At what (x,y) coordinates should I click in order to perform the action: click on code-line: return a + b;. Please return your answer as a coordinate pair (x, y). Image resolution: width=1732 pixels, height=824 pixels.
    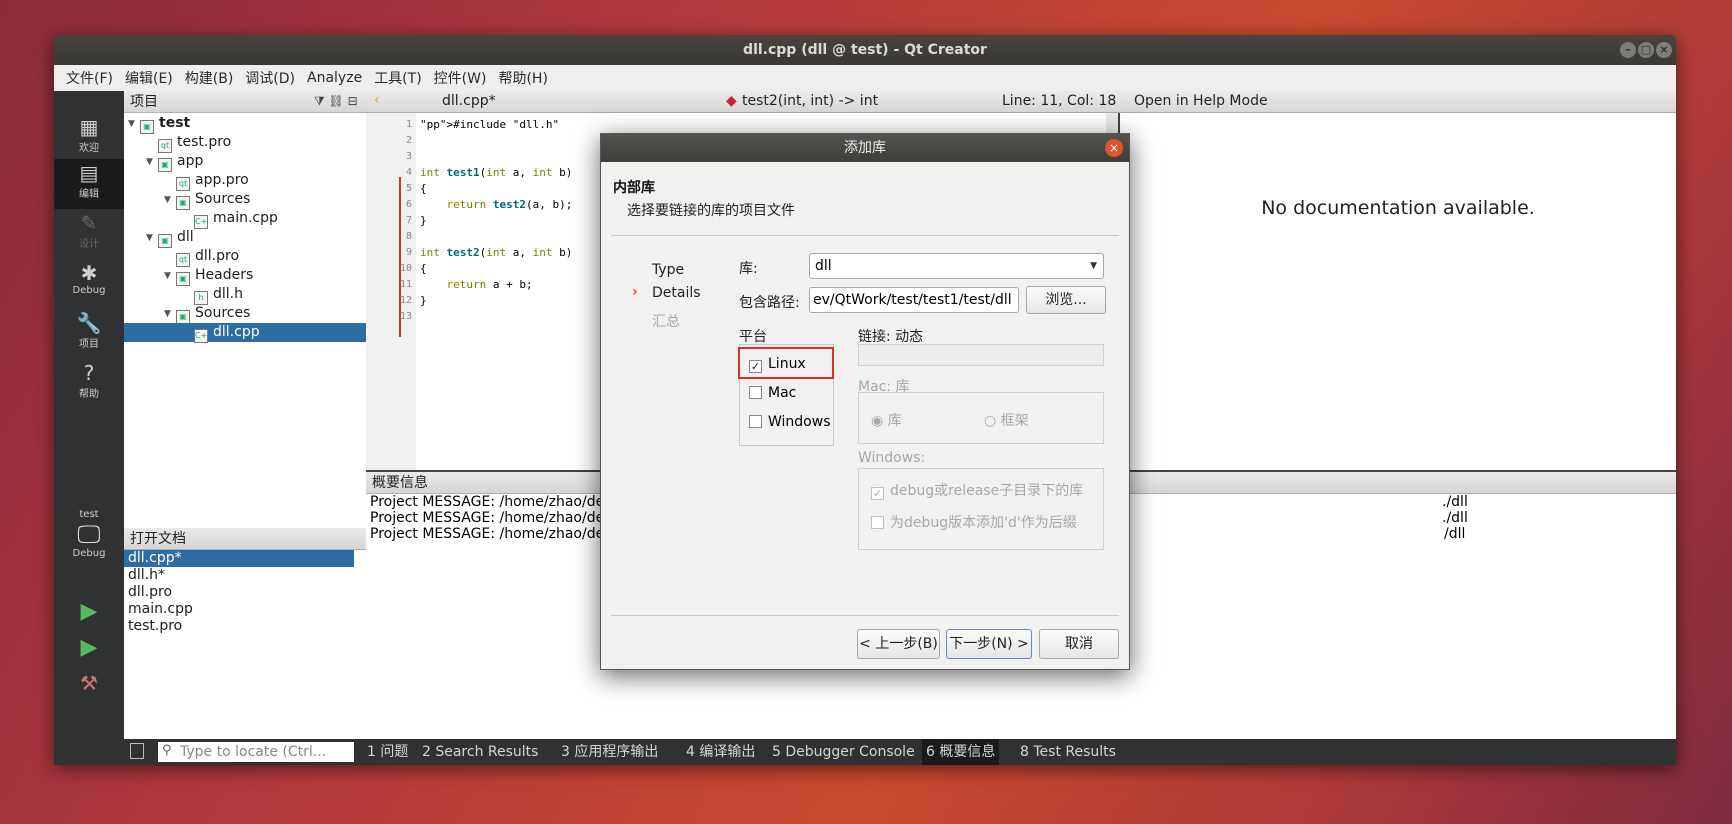
    Looking at the image, I should click on (489, 284).